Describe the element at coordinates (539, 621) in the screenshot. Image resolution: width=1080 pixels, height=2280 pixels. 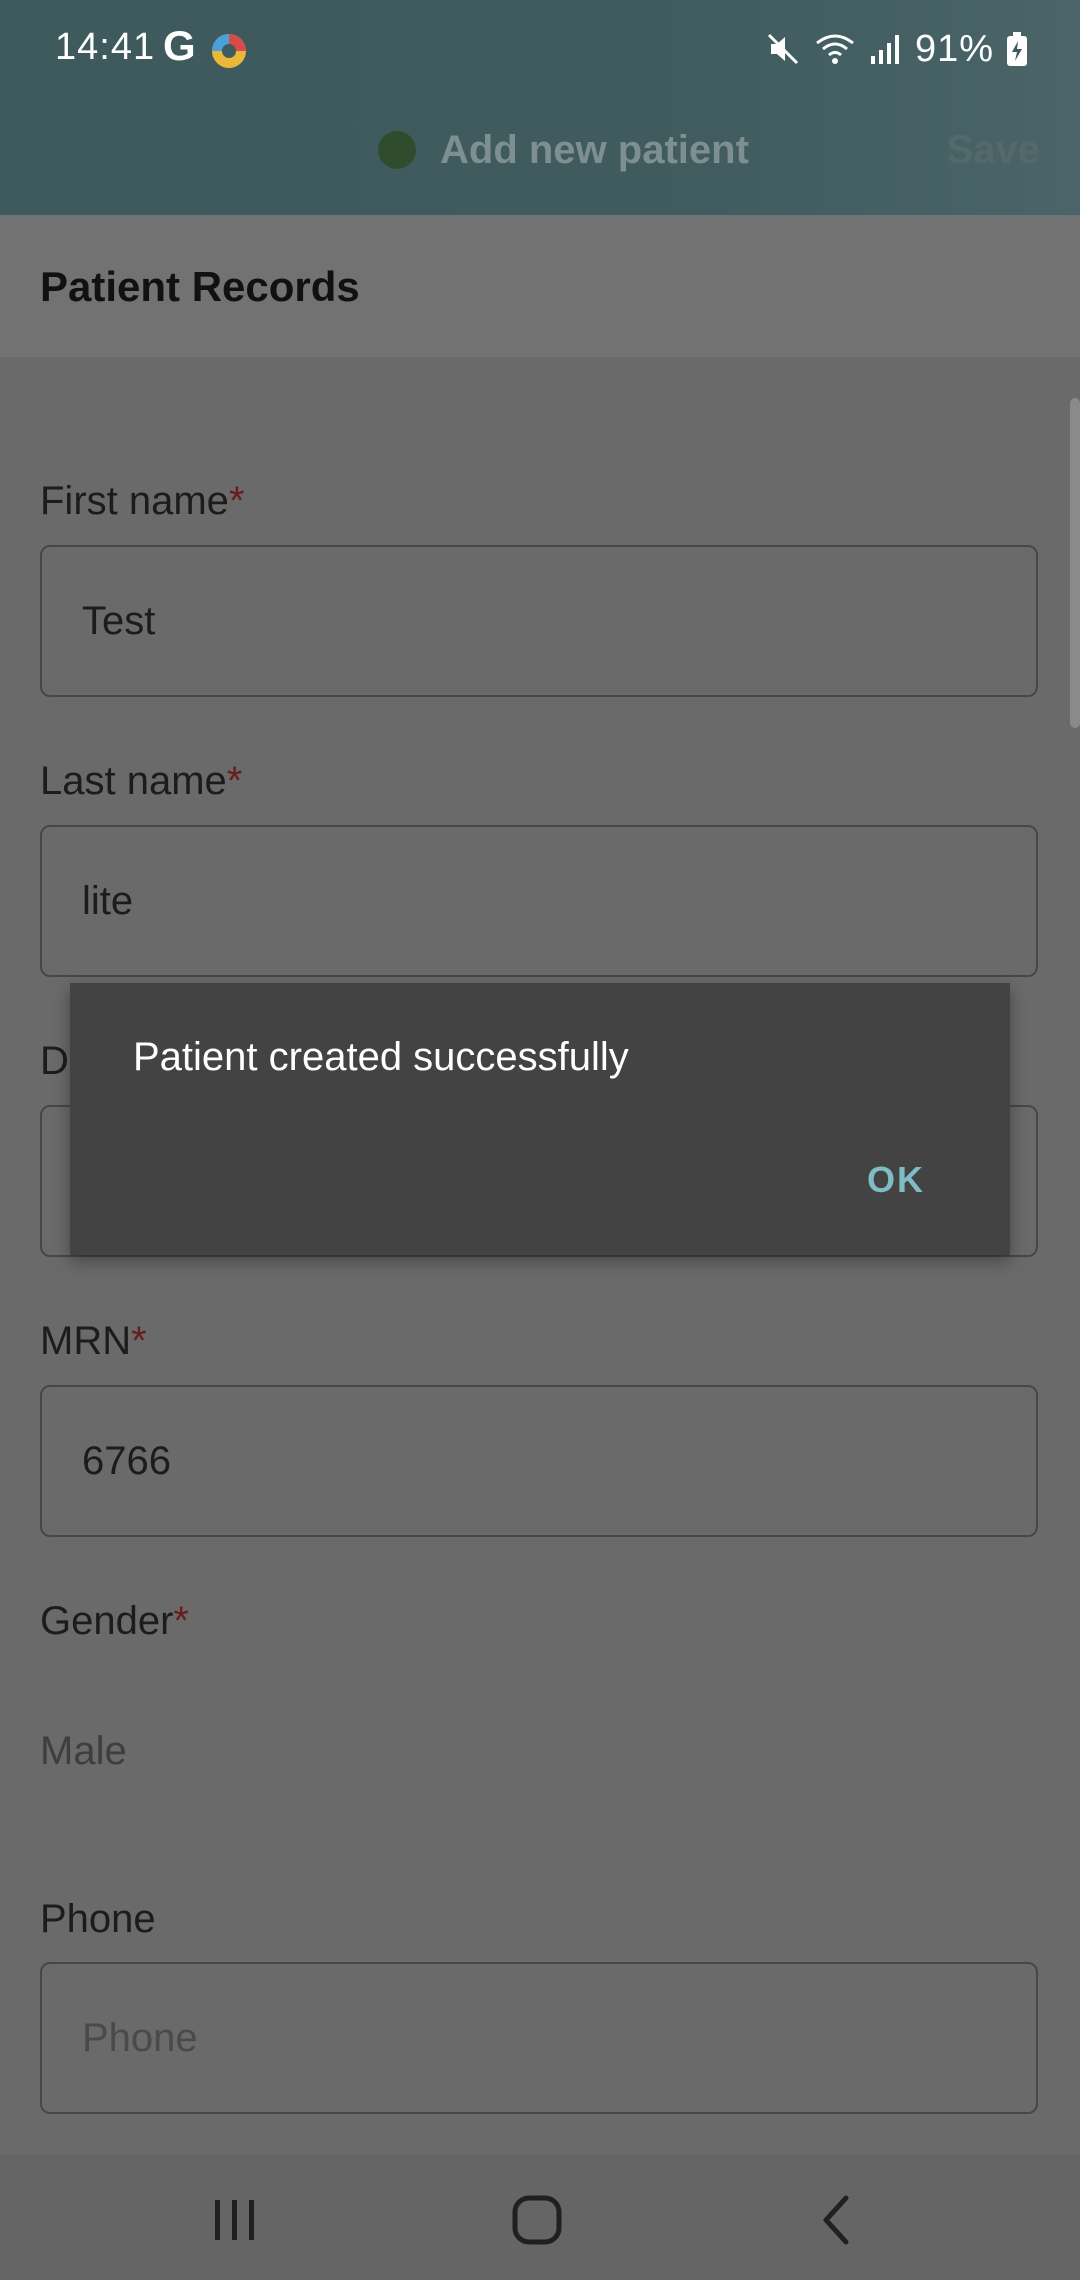
I see `first-name-field: Test` at that location.